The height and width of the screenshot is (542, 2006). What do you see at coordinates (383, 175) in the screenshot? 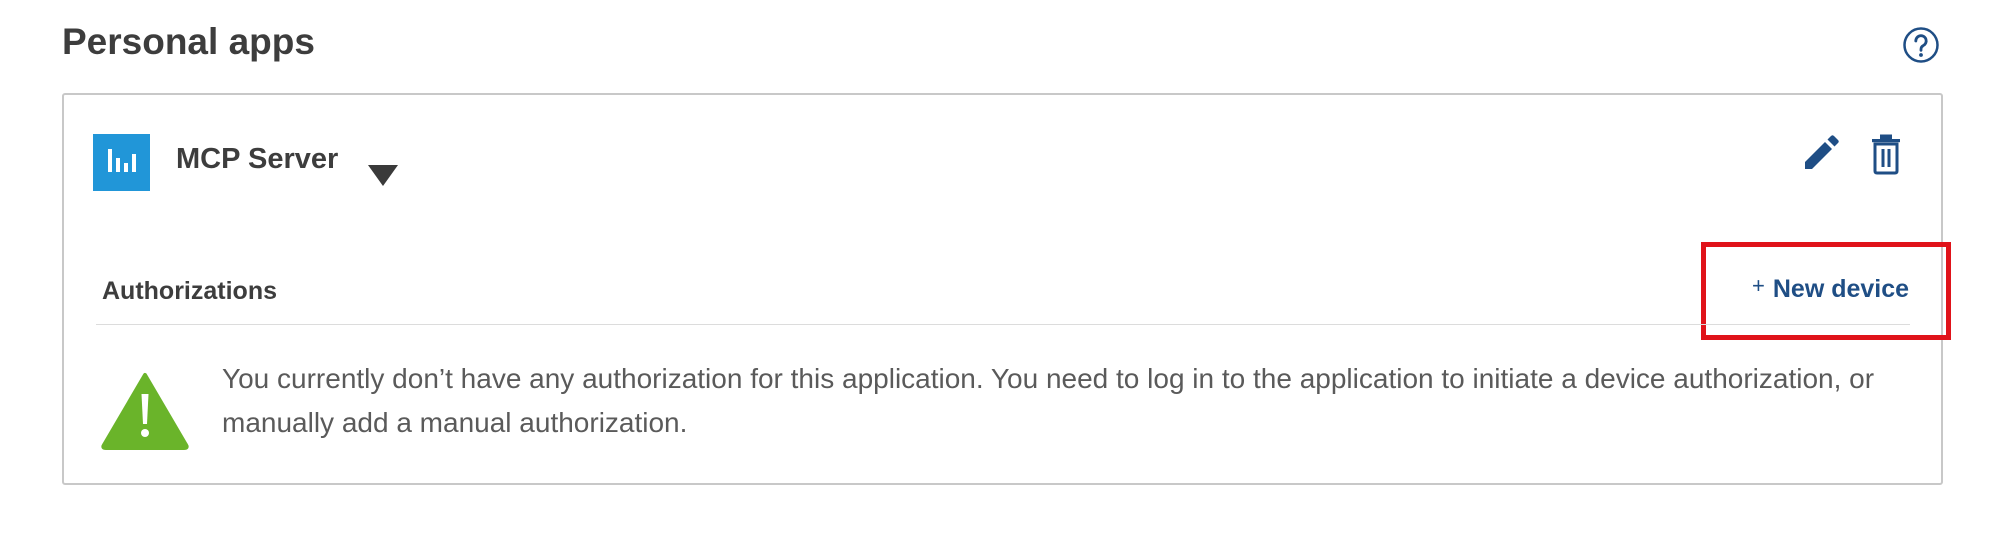
I see `caret-down-icon` at bounding box center [383, 175].